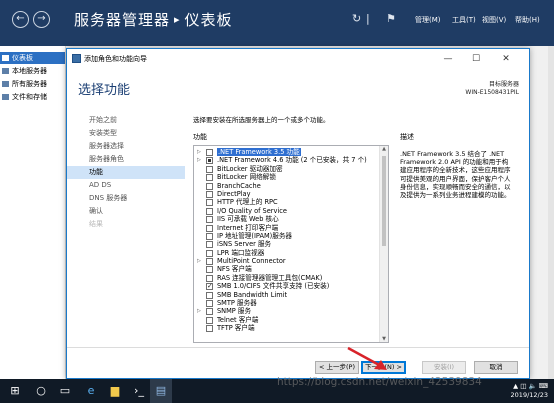 The image size is (554, 403). I want to click on wizard-step: 确认, so click(126, 211).